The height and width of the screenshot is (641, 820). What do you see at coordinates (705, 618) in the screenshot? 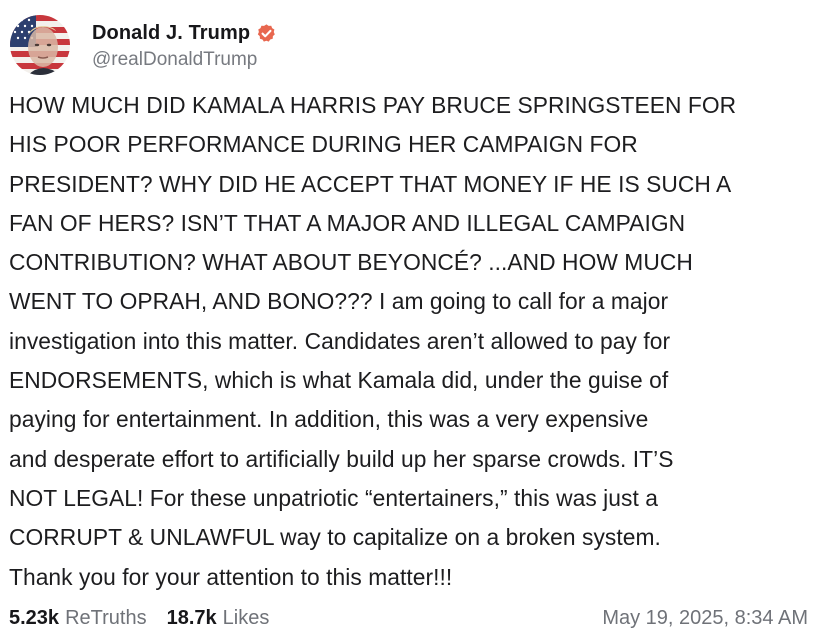
I see `post-timestamp: May 19, 2025, 8:34 AM` at bounding box center [705, 618].